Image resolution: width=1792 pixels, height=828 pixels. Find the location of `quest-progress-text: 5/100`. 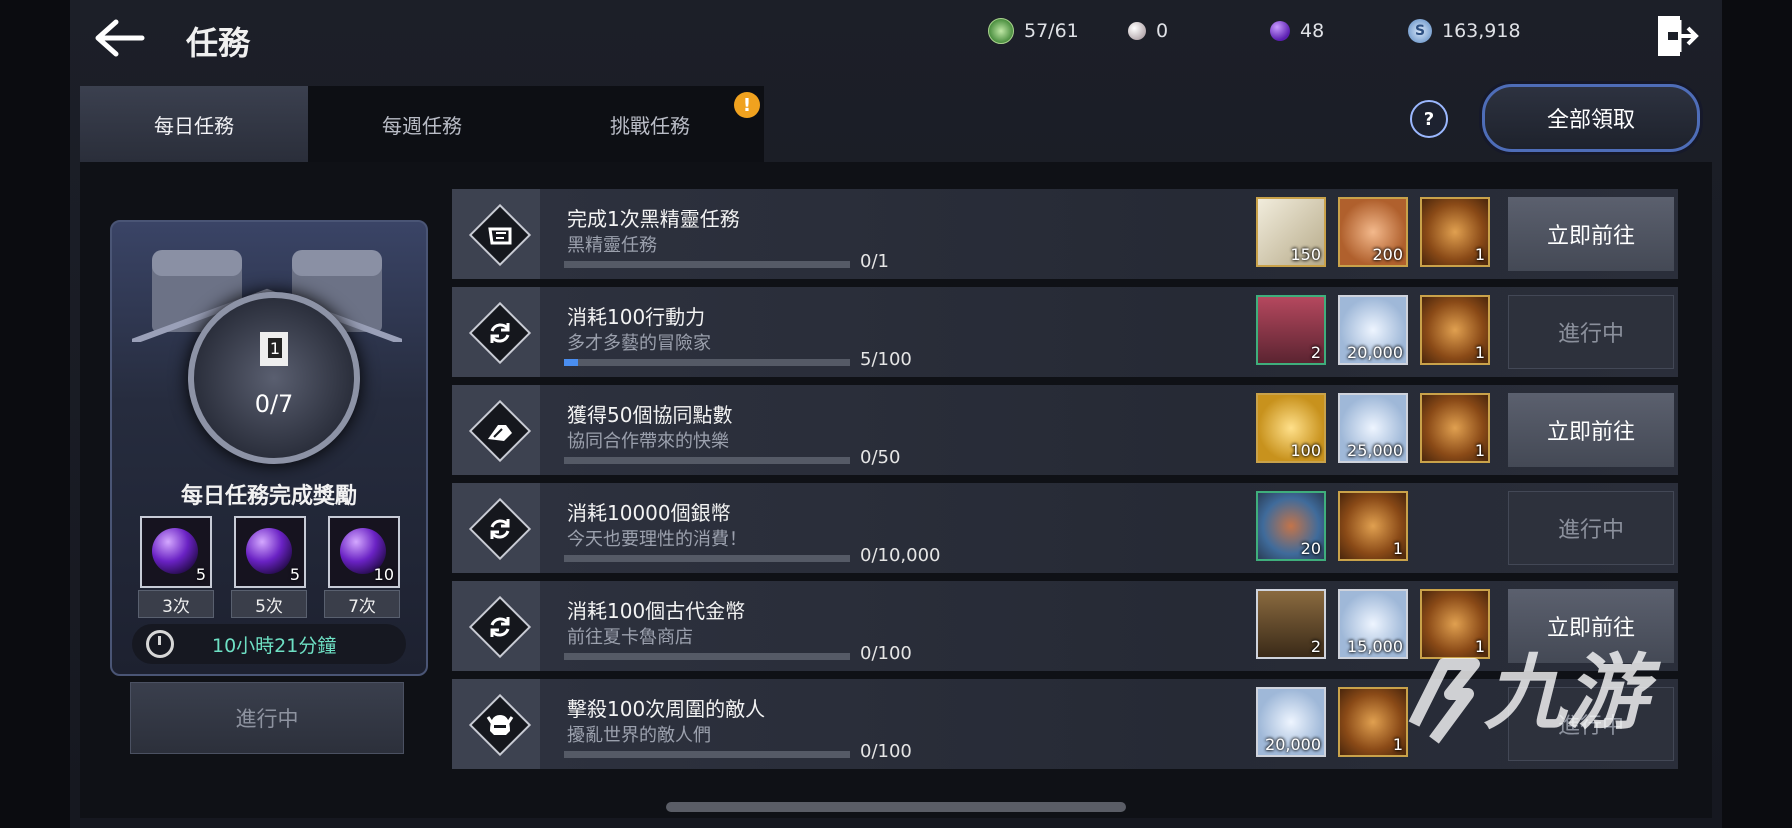

quest-progress-text: 5/100 is located at coordinates (886, 359).